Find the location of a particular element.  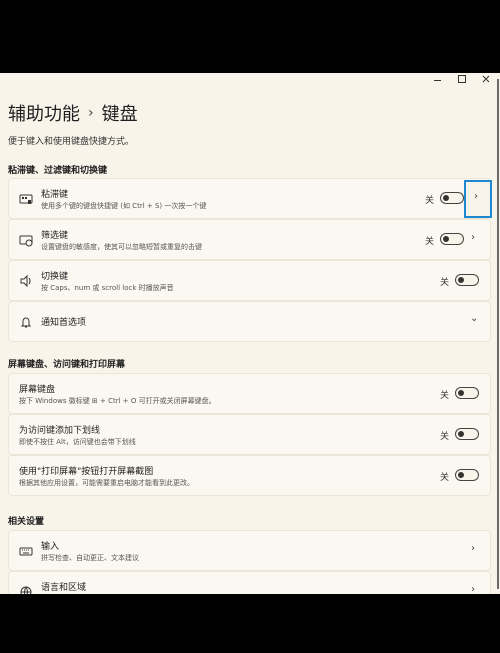

filter-keys-card: 筛选键 设置键盘的敏感度，使其可以忽略短暂或重复的击键 关 › is located at coordinates (249, 239).